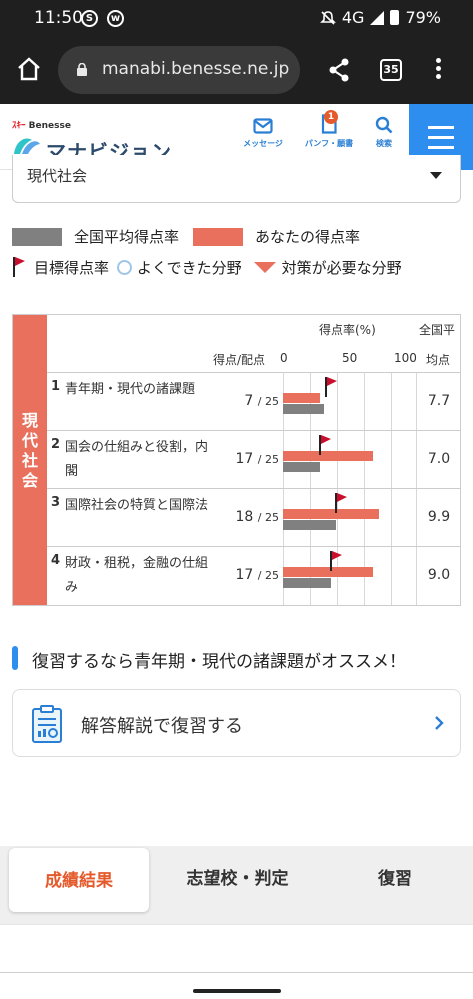 Image resolution: width=473 pixels, height=999 pixels. What do you see at coordinates (56, 444) in the screenshot?
I see `row-number: 2` at bounding box center [56, 444].